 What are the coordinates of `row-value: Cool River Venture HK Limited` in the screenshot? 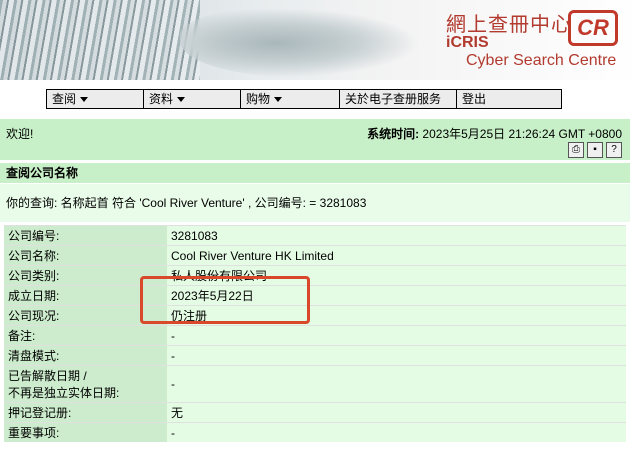 It's located at (396, 255).